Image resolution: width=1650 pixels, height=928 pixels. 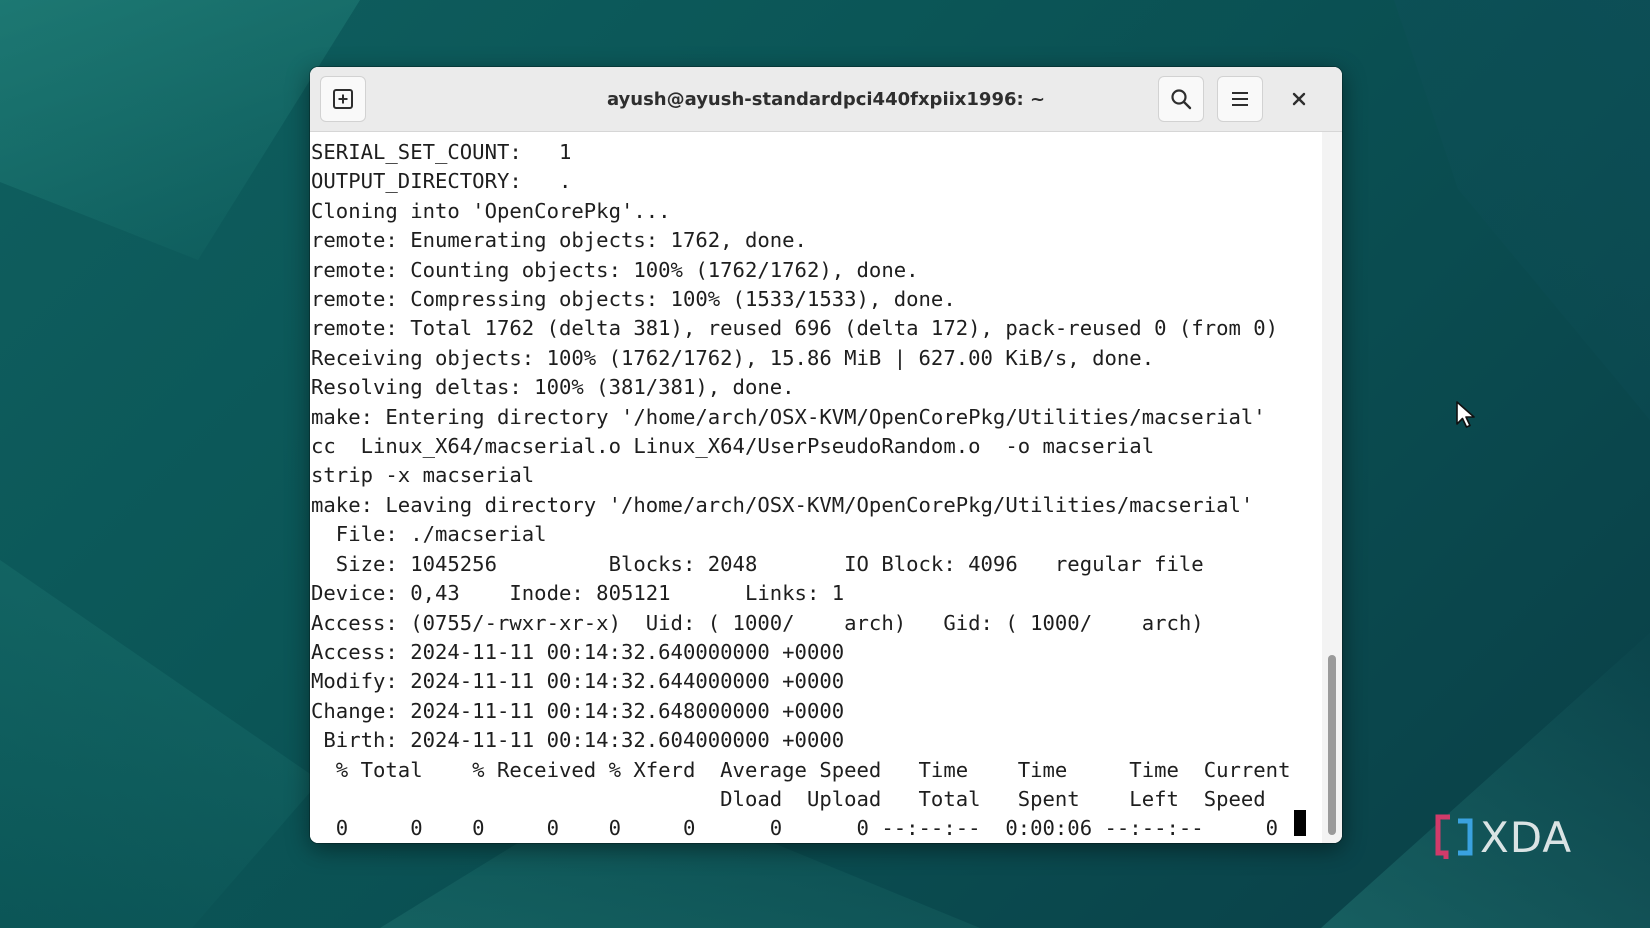 I want to click on new-tab-button, so click(x=343, y=99).